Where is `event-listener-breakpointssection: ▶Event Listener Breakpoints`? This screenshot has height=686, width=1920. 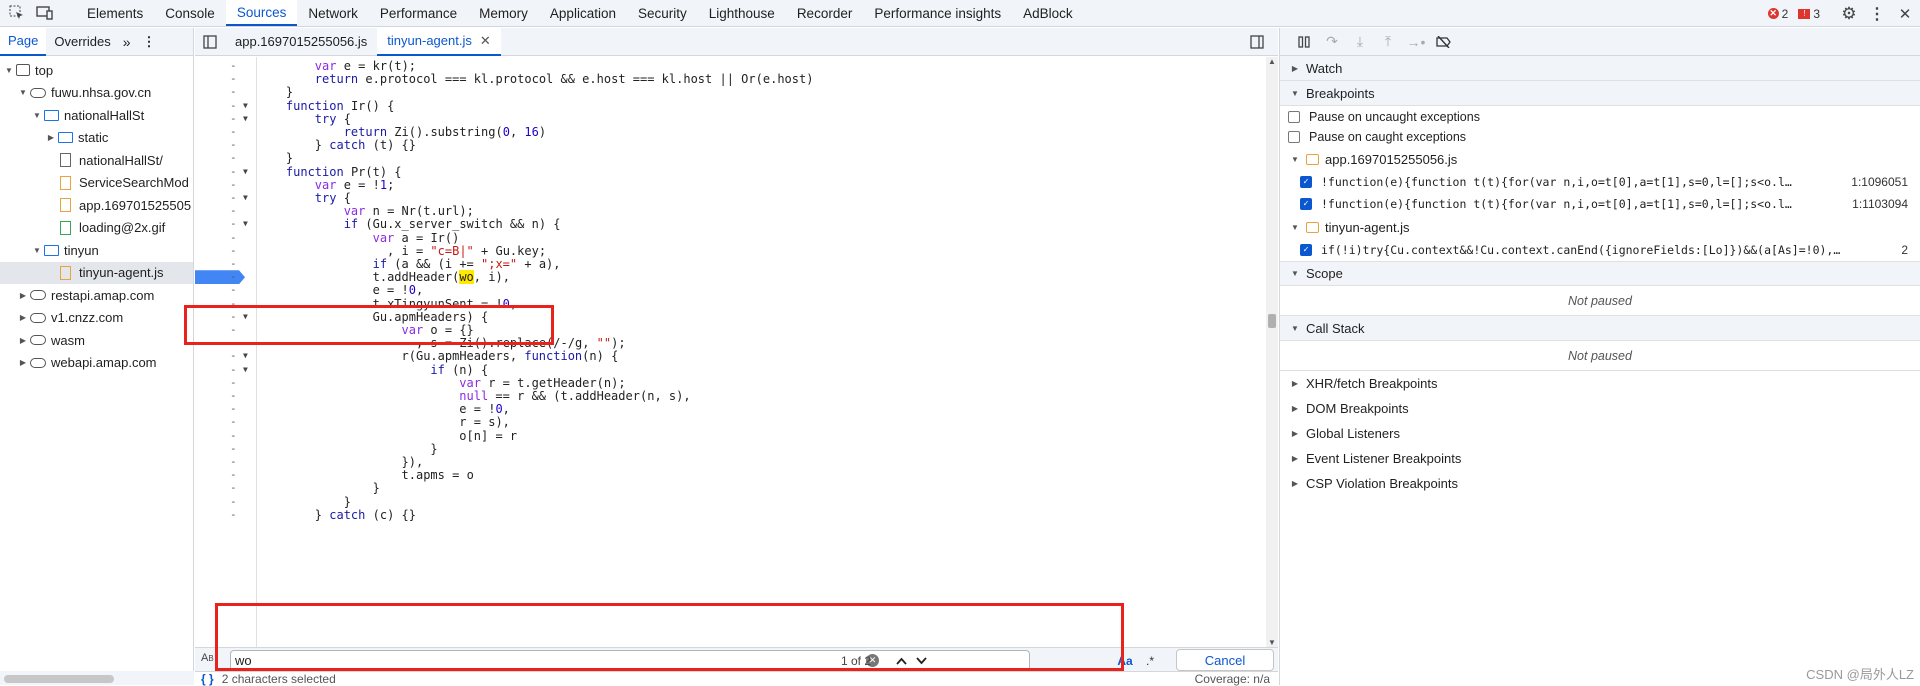 event-listener-breakpointssection: ▶Event Listener Breakpoints is located at coordinates (1600, 458).